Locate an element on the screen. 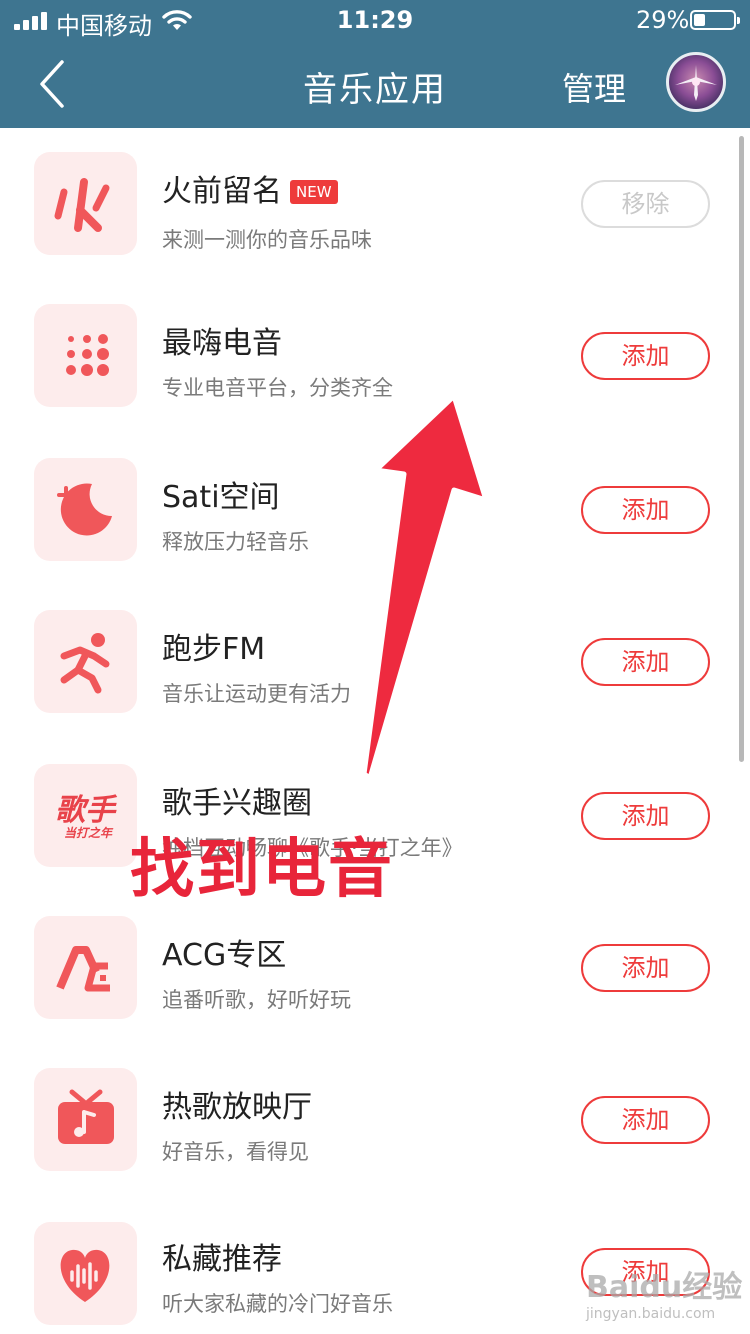  avatar is located at coordinates (696, 82).